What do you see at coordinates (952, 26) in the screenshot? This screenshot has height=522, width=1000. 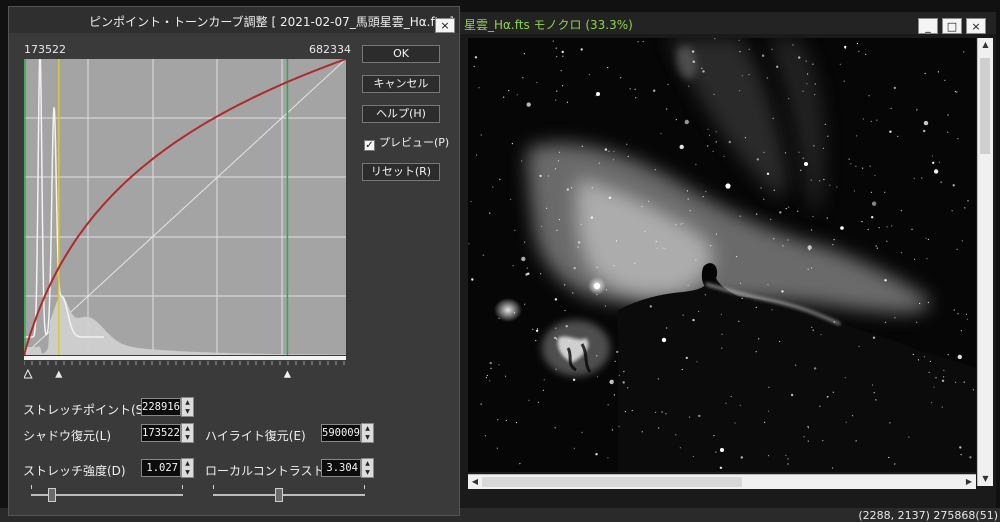 I see `maximize-icon: □` at bounding box center [952, 26].